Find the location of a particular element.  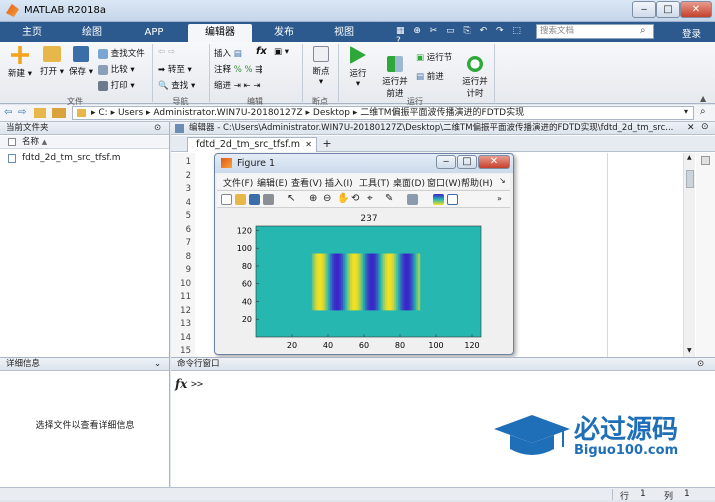

analyzer-status-icon is located at coordinates (705, 160).